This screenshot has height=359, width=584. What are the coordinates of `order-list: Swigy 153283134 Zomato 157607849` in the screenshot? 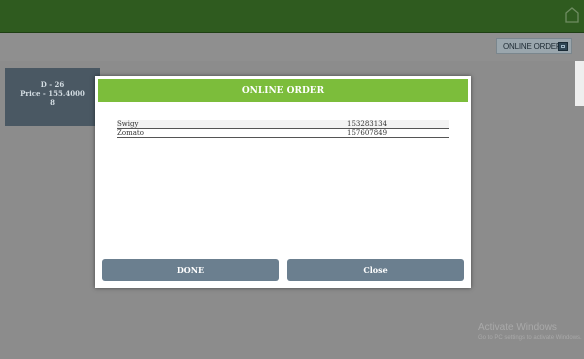 It's located at (283, 129).